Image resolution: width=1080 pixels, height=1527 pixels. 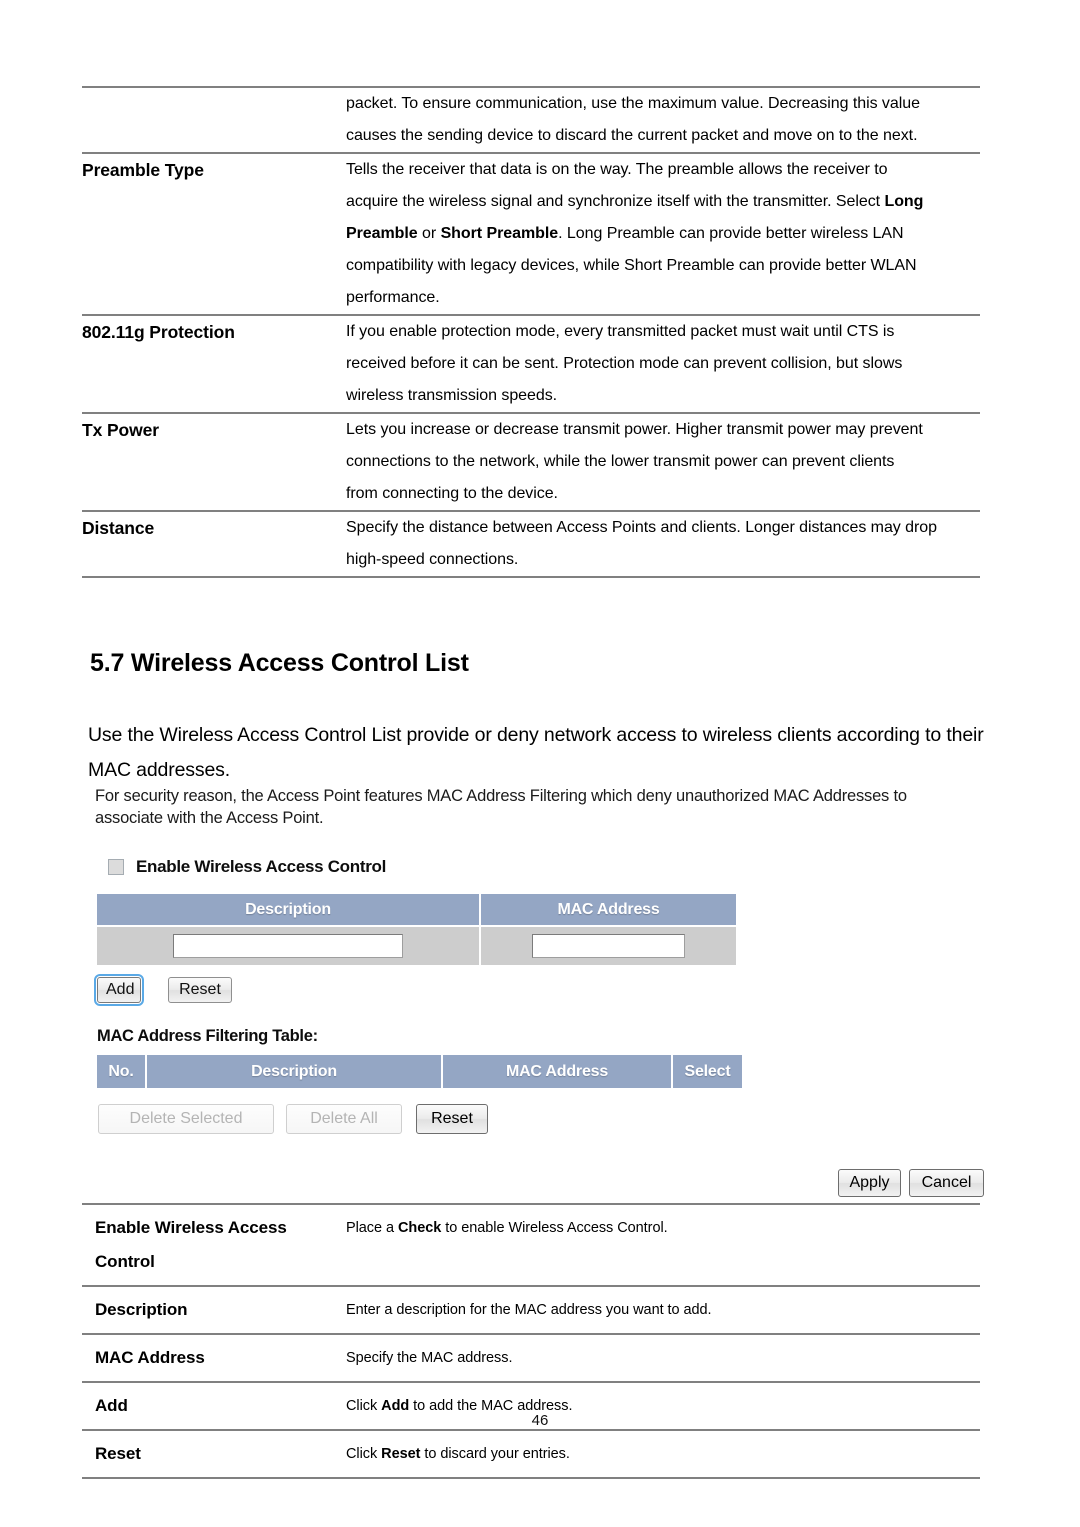 What do you see at coordinates (869, 1183) in the screenshot?
I see `apply-button: Apply` at bounding box center [869, 1183].